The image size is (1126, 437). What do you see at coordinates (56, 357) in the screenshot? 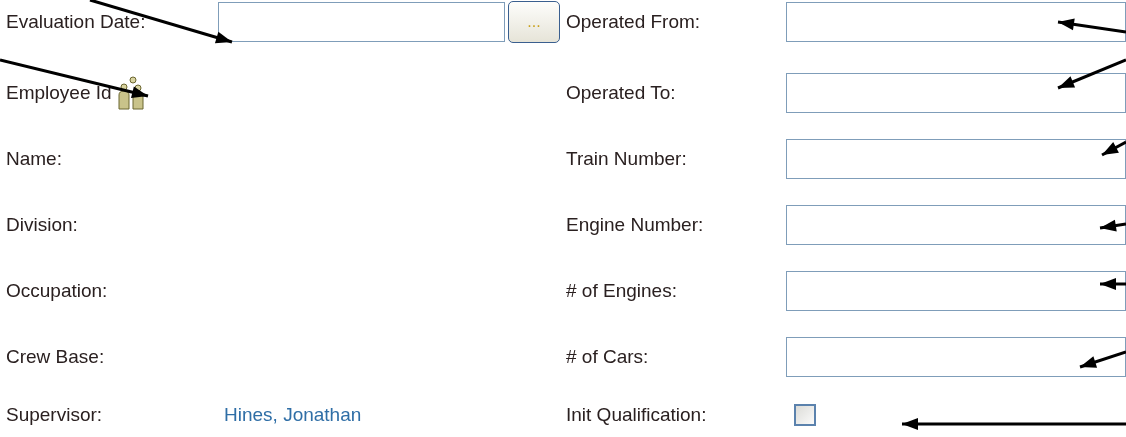
I see `field-label: Crew Base:` at bounding box center [56, 357].